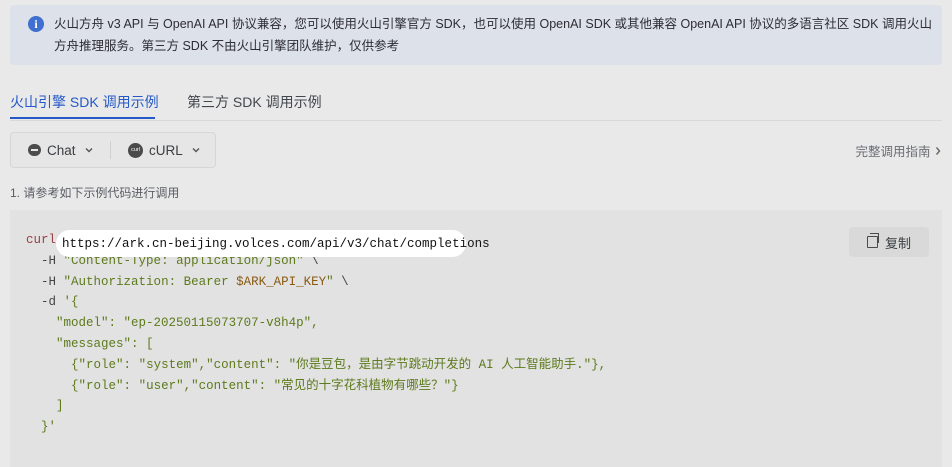 Image resolution: width=952 pixels, height=467 pixels. I want to click on code-selector-group: Chat curl cURL, so click(113, 150).